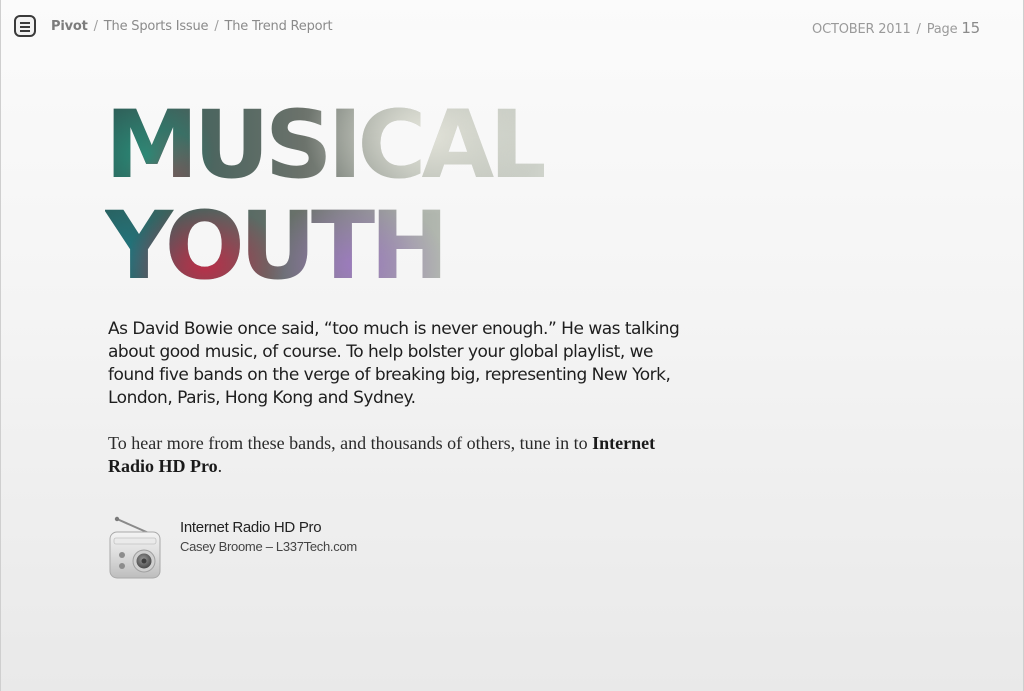 The height and width of the screenshot is (691, 1024). What do you see at coordinates (279, 26) in the screenshot?
I see `breadcrumb-section: The Trend Report` at bounding box center [279, 26].